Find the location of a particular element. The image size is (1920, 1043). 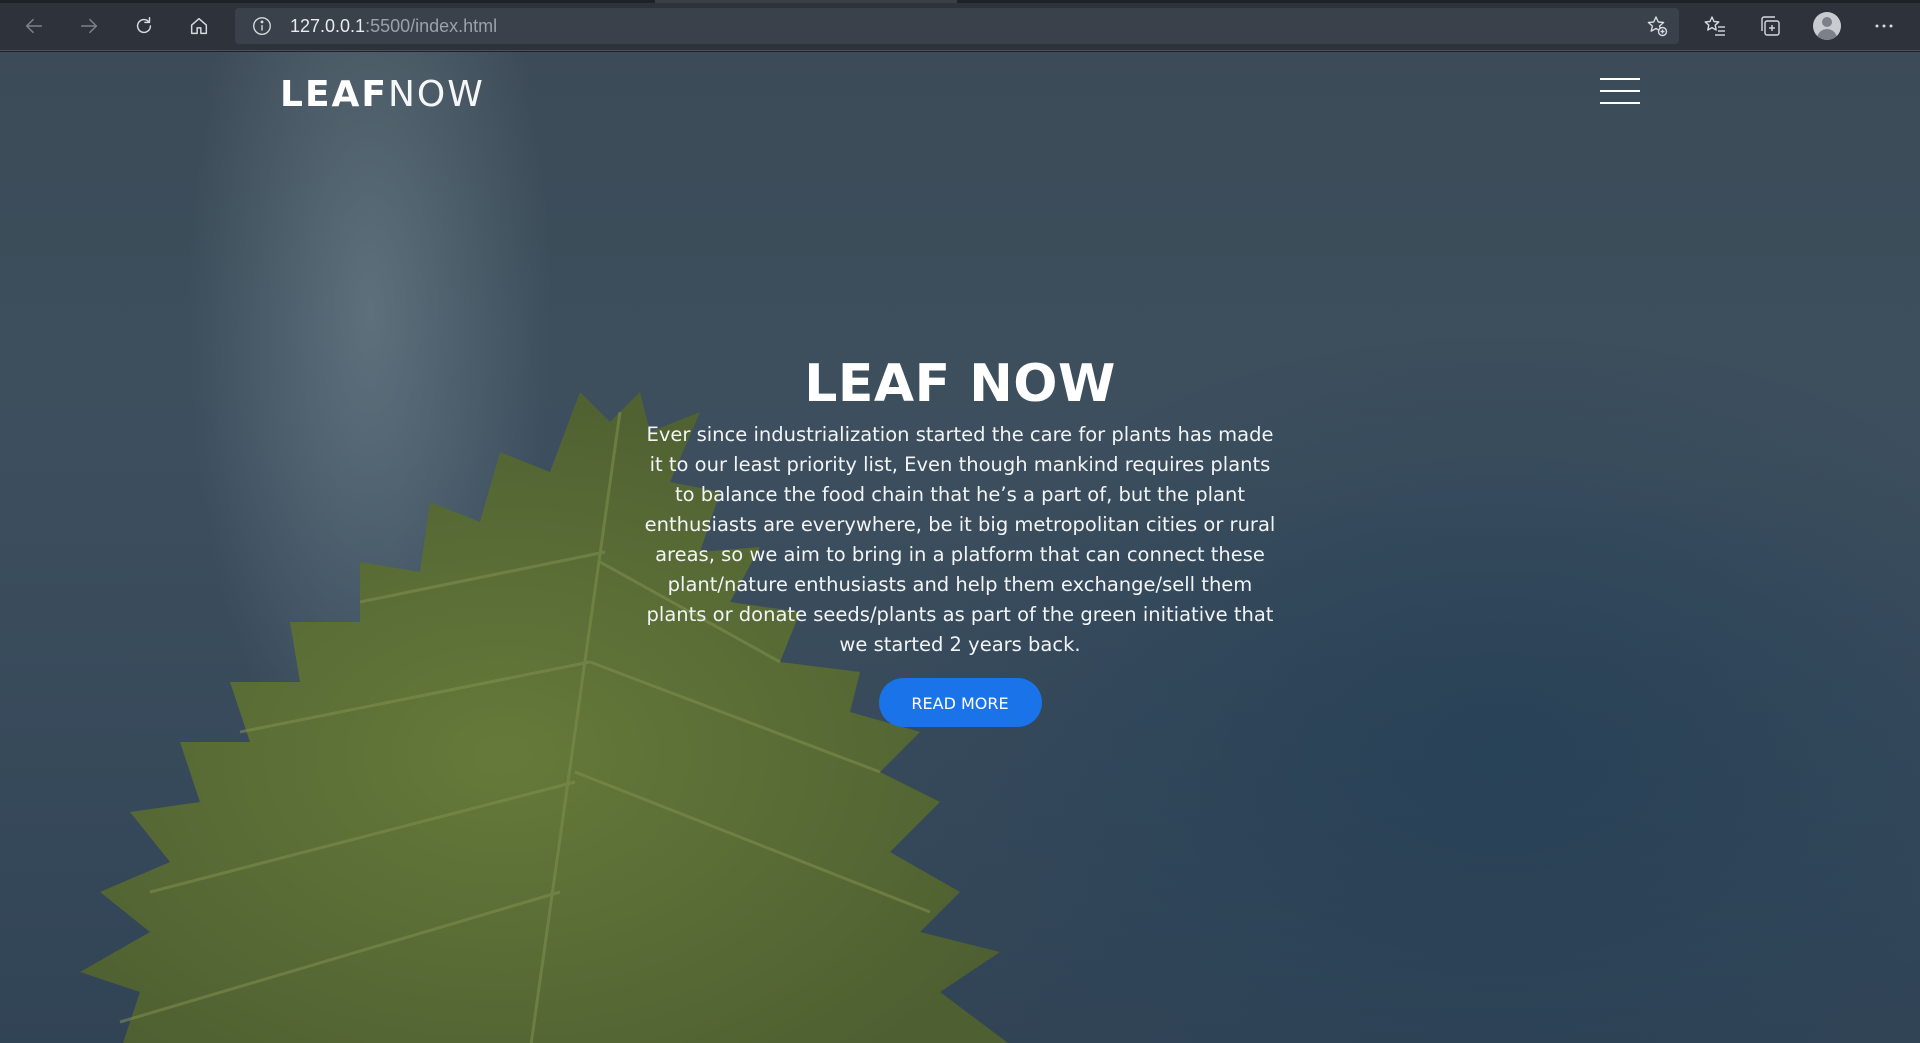

more-icon is located at coordinates (1884, 26).